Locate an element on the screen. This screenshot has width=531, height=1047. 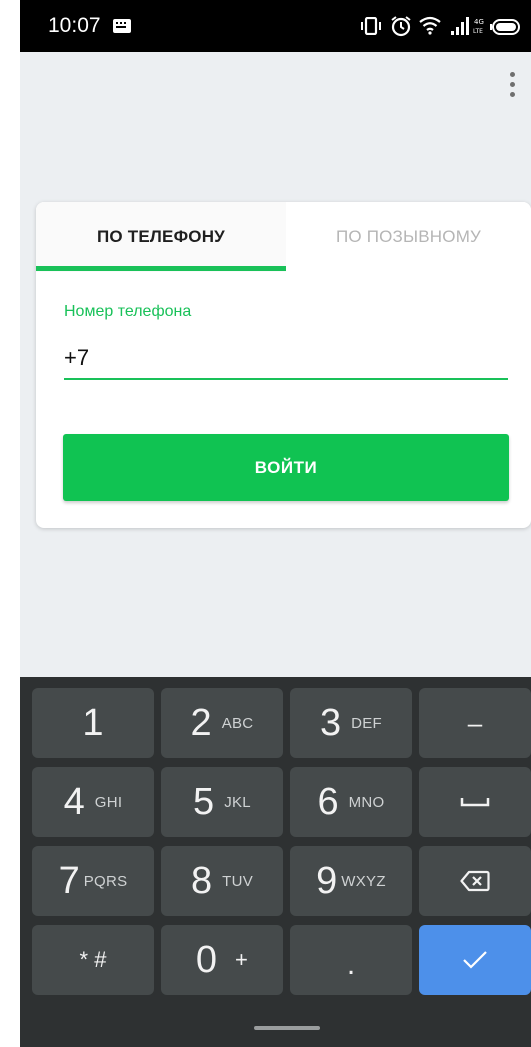
key-symbol: . is located at coordinates (351, 964).